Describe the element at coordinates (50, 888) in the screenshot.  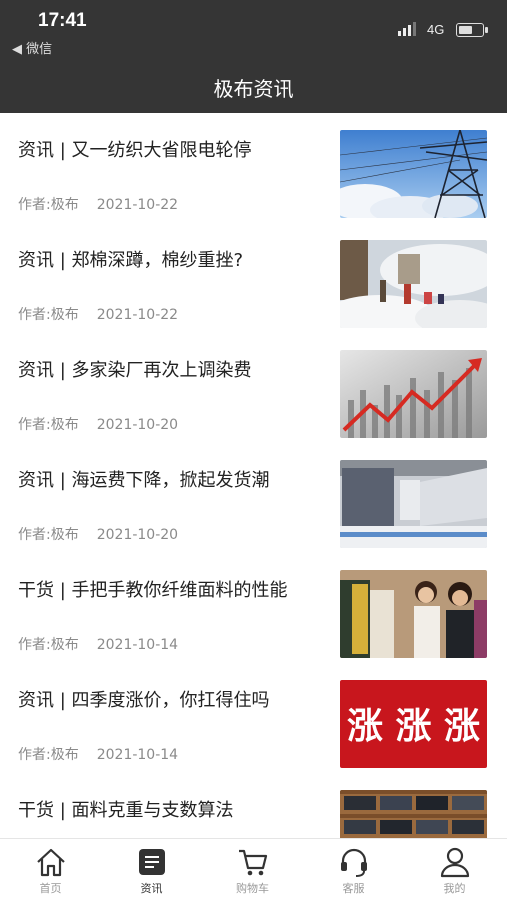
I see `tab-label: 首页` at that location.